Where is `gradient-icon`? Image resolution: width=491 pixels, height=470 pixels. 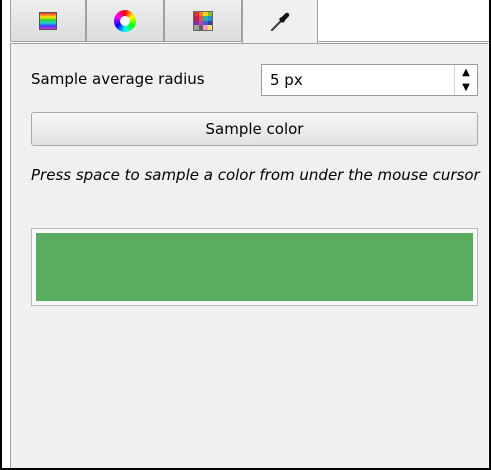 gradient-icon is located at coordinates (48, 20).